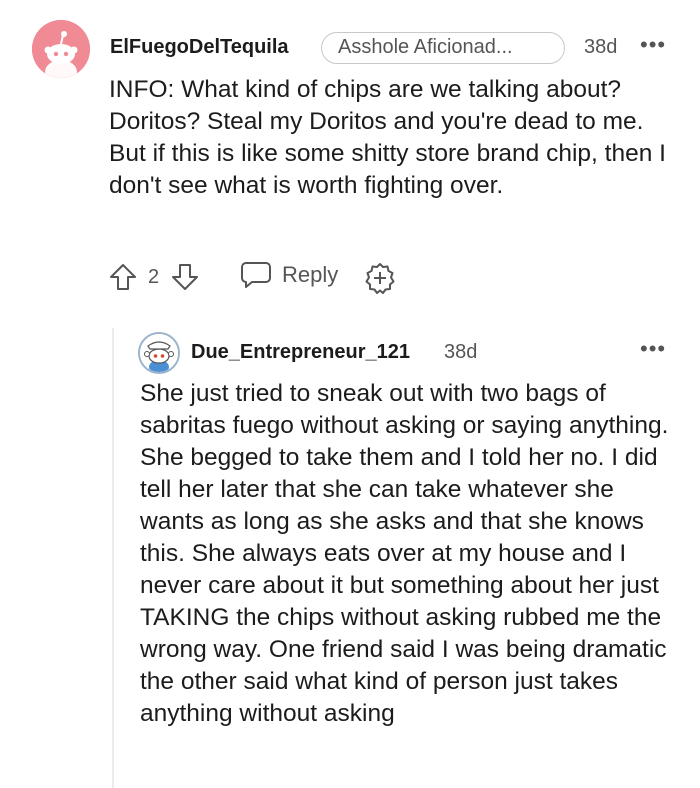 The height and width of the screenshot is (788, 700). I want to click on vote-score: 2, so click(154, 277).